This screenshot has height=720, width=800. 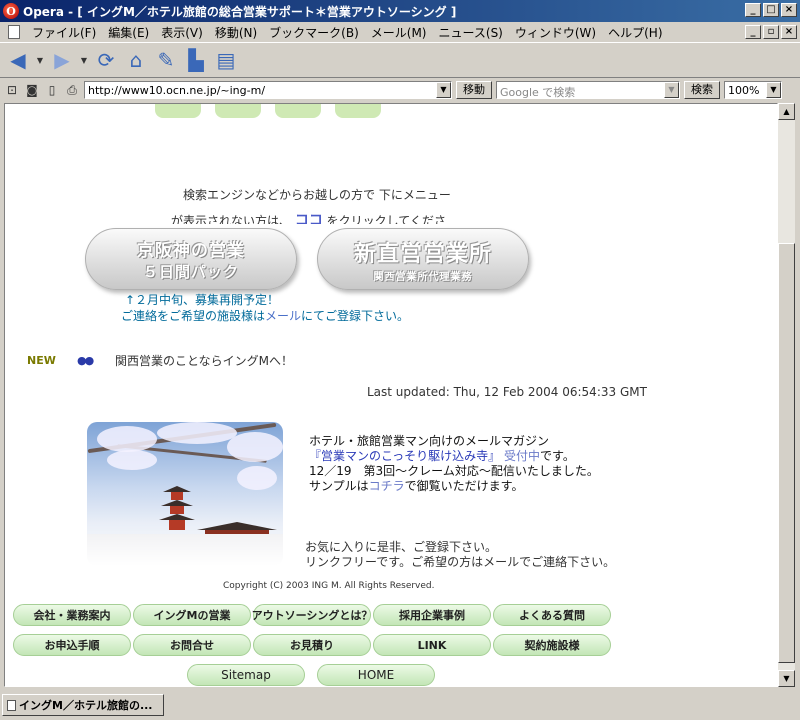 I want to click on mag-status-link: 受付中, so click(x=522, y=456).